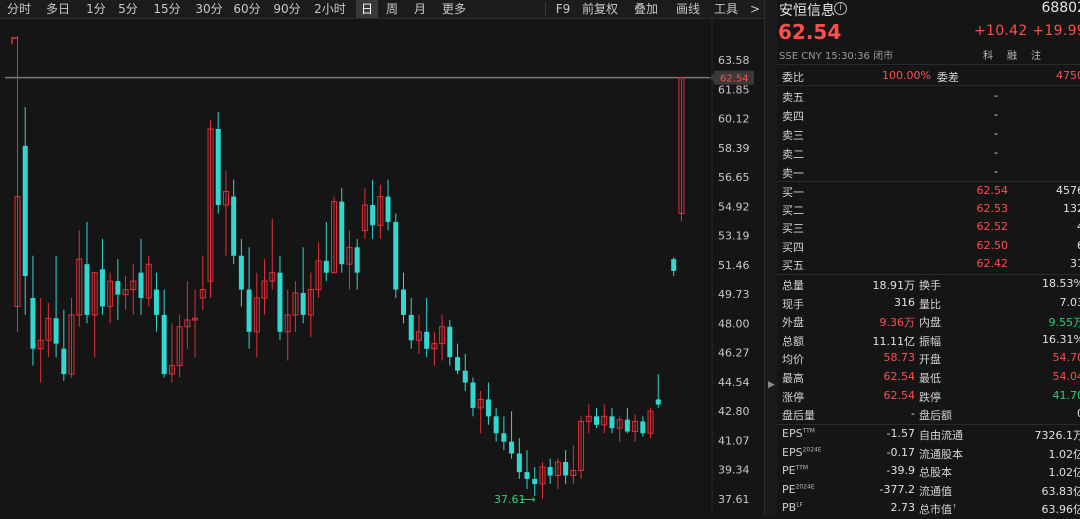 The image size is (1080, 519). Describe the element at coordinates (726, 9) in the screenshot. I see `toolbar-tool-button: 工具` at that location.